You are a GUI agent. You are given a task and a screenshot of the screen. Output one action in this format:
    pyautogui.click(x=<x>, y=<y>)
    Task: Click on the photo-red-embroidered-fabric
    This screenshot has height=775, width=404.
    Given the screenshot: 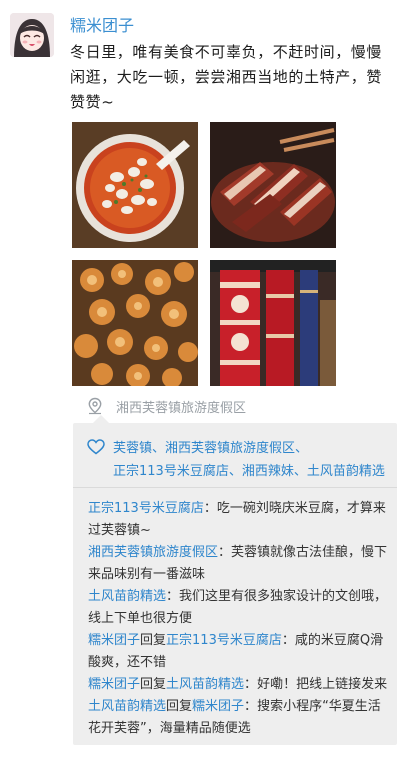 What is the action you would take?
    pyautogui.click(x=273, y=323)
    